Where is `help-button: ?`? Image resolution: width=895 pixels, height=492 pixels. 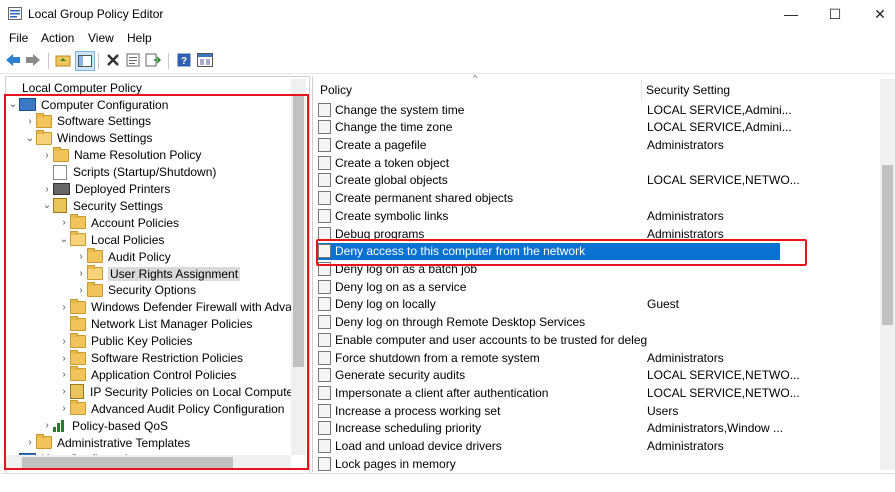
help-button: ? is located at coordinates (184, 60).